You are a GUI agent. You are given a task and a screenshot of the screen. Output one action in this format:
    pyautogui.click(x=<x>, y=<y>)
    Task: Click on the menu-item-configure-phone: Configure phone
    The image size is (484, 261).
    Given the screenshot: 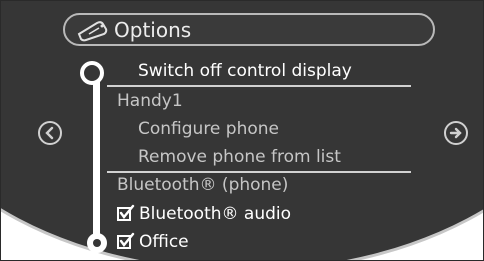 What is the action you would take?
    pyautogui.click(x=208, y=129)
    